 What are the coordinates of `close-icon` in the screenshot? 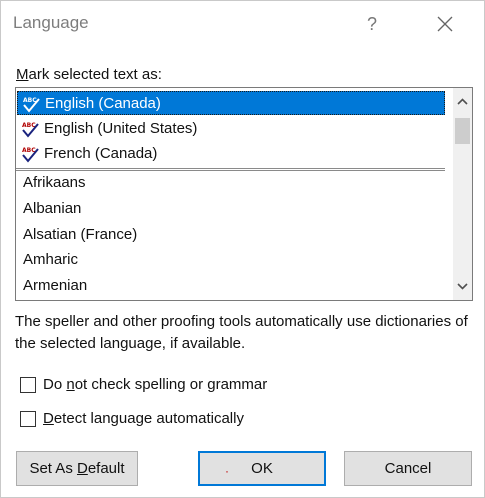 It's located at (445, 24).